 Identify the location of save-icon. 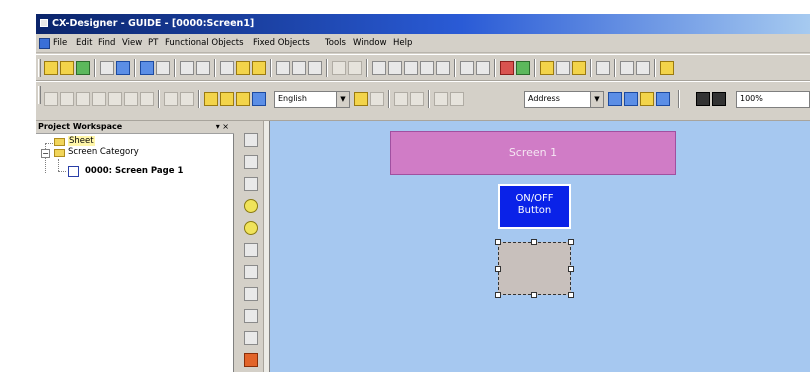
(123, 68).